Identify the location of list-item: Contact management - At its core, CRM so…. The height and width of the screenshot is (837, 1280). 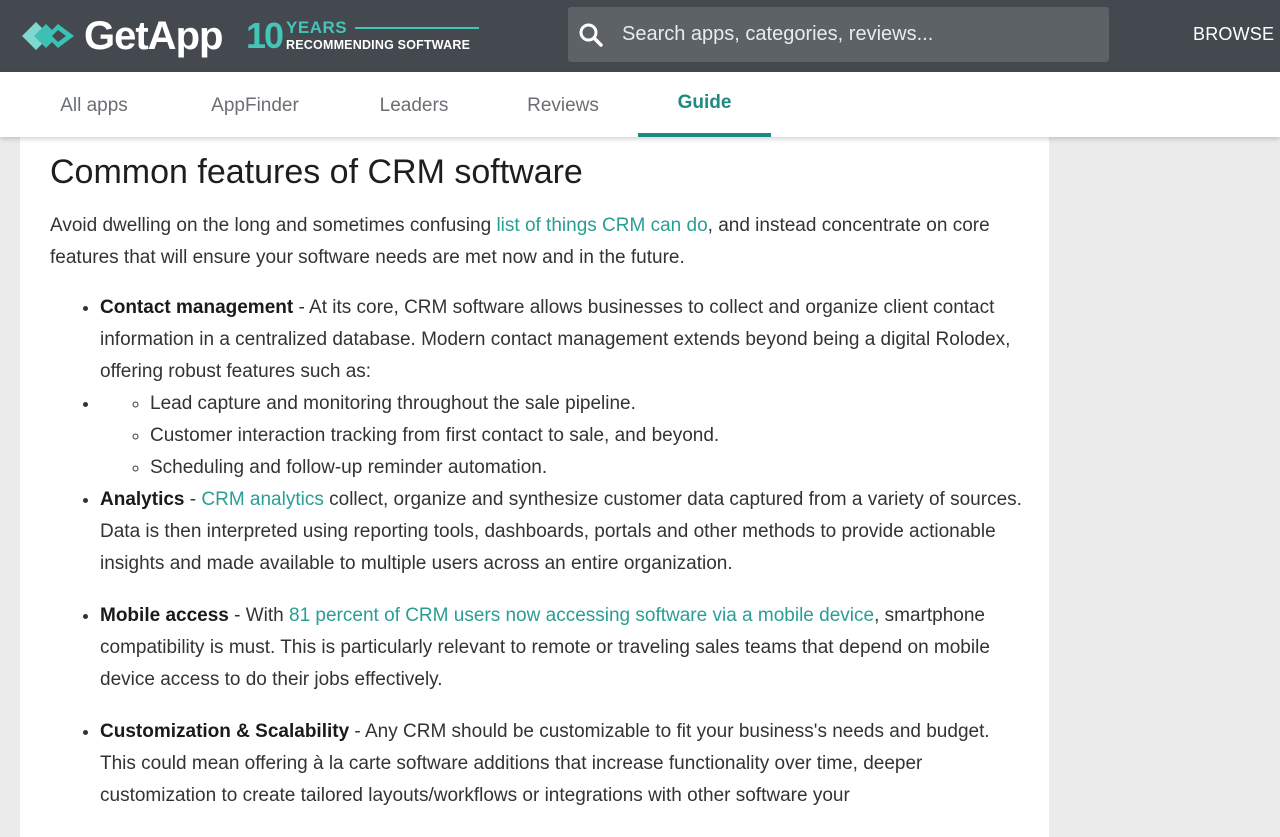
(562, 340).